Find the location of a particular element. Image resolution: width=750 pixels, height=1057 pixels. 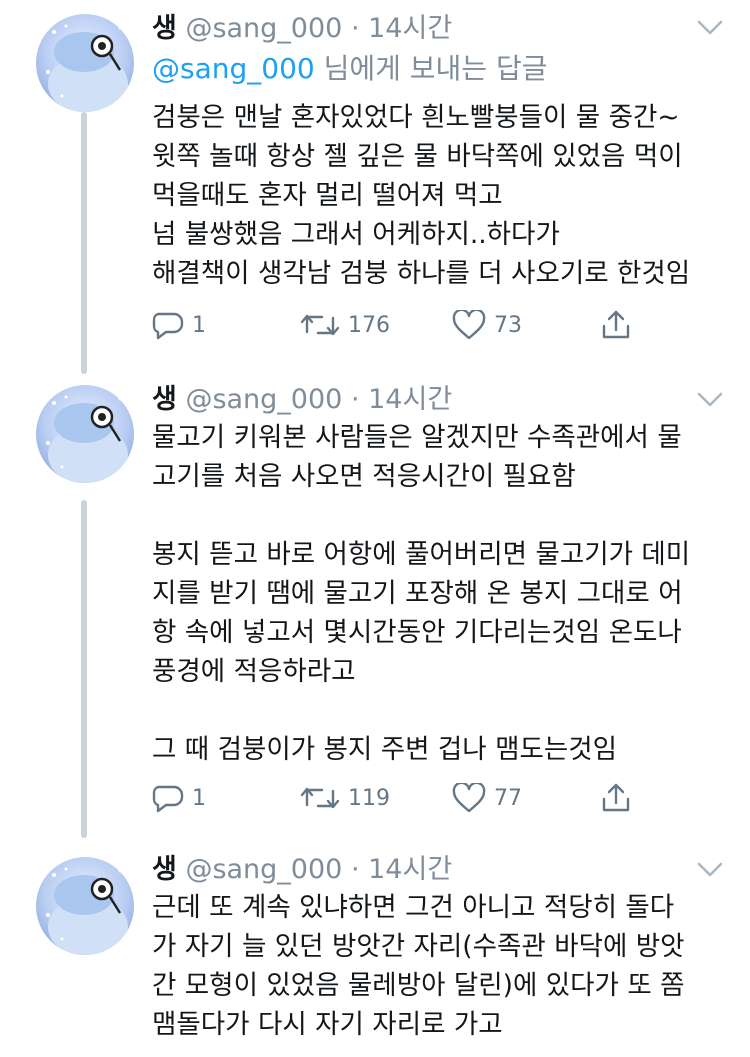

like-button: 77 is located at coordinates (487, 798).